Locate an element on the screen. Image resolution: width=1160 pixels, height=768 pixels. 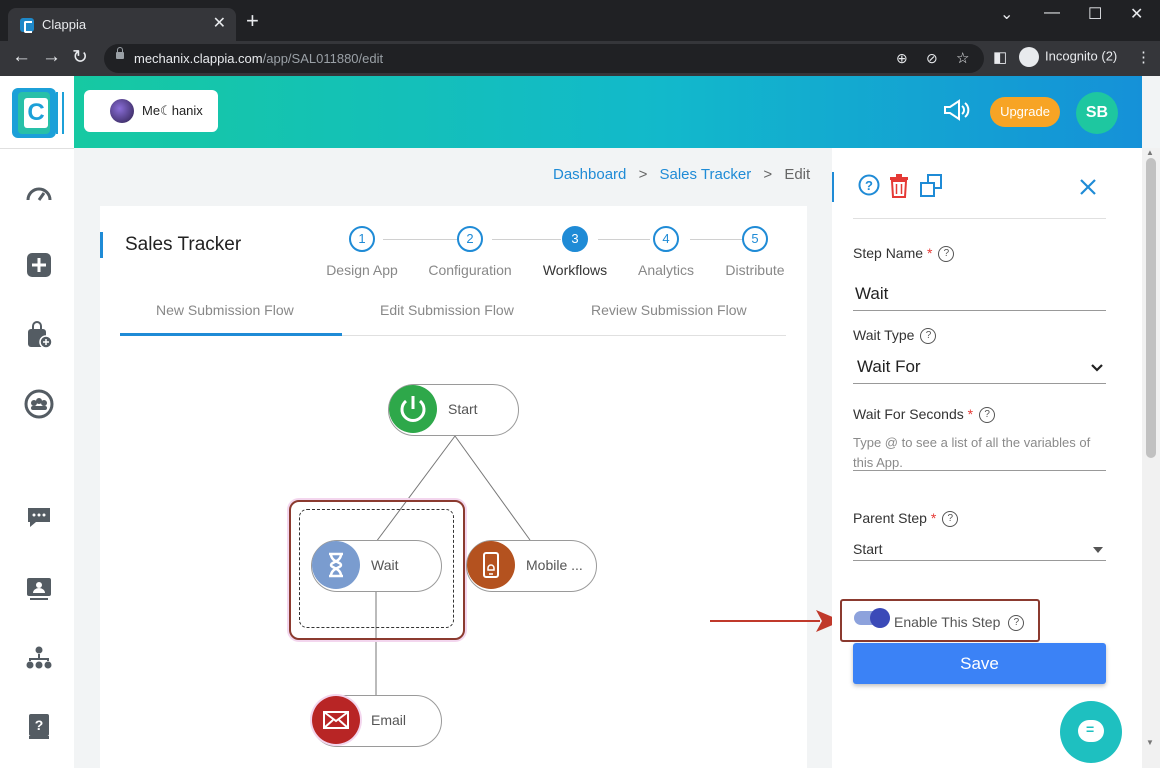
chat-icon is located at coordinates (39, 517).